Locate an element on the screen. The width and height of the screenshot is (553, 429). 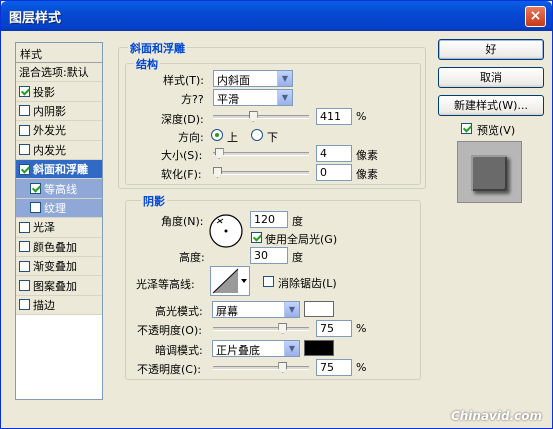
altitude-input: 30 is located at coordinates (269, 255).